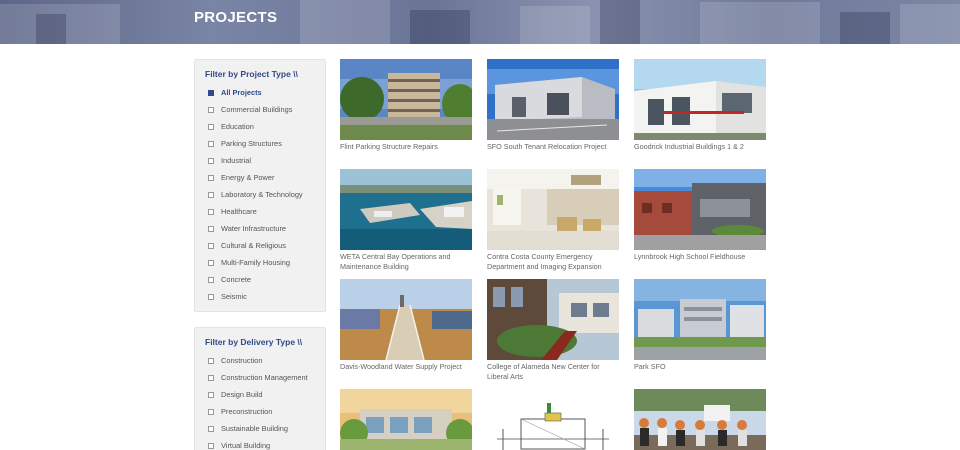 The height and width of the screenshot is (450, 960). Describe the element at coordinates (266, 92) in the screenshot. I see `filter-item: All Projects` at that location.